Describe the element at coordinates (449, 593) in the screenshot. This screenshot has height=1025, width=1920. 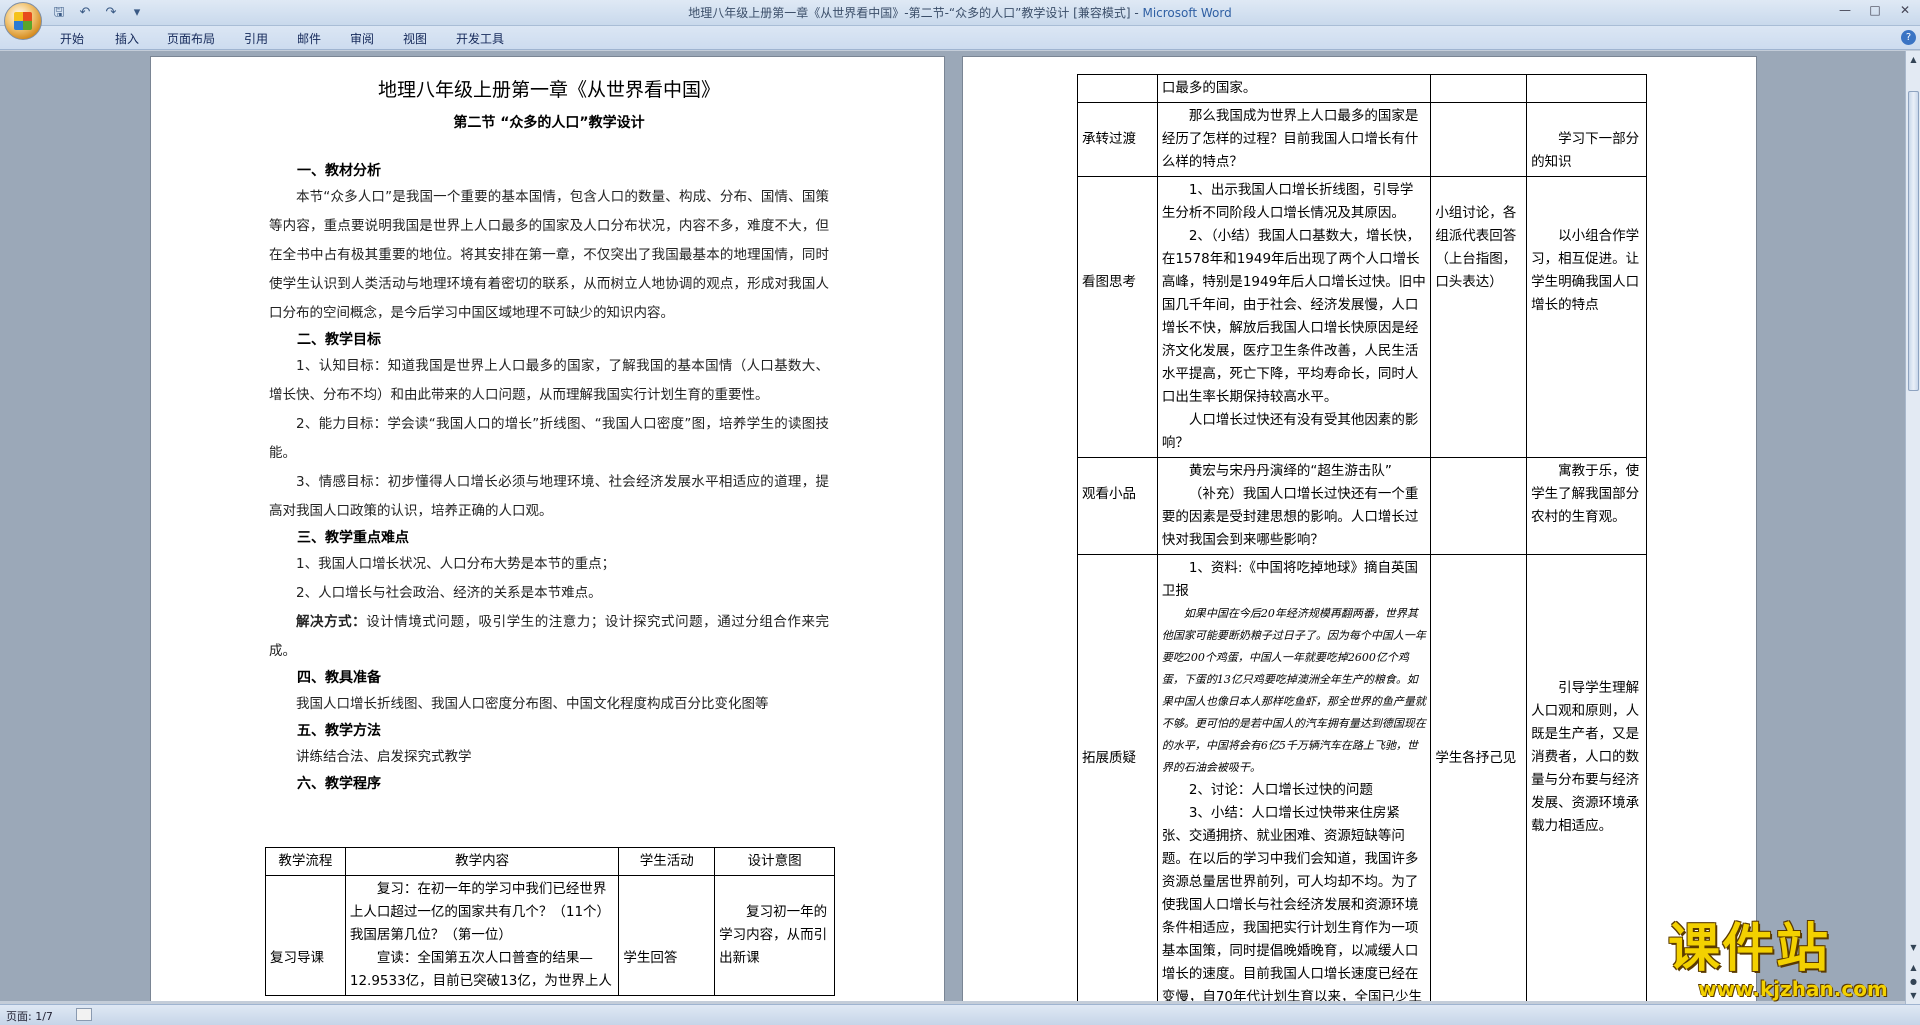
I see `paragraph: 2、人口增长与社会政治、经济的关系是本节难点。` at that location.